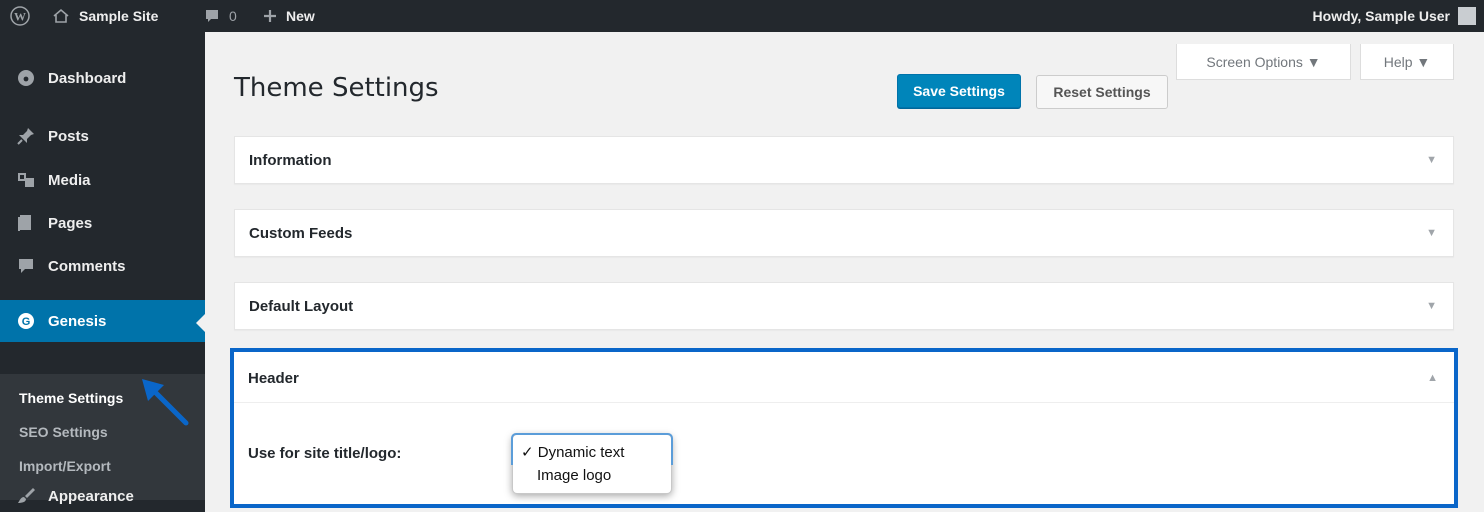 This screenshot has width=1484, height=512. I want to click on sidebar-item-label: Appearance, so click(91, 496).